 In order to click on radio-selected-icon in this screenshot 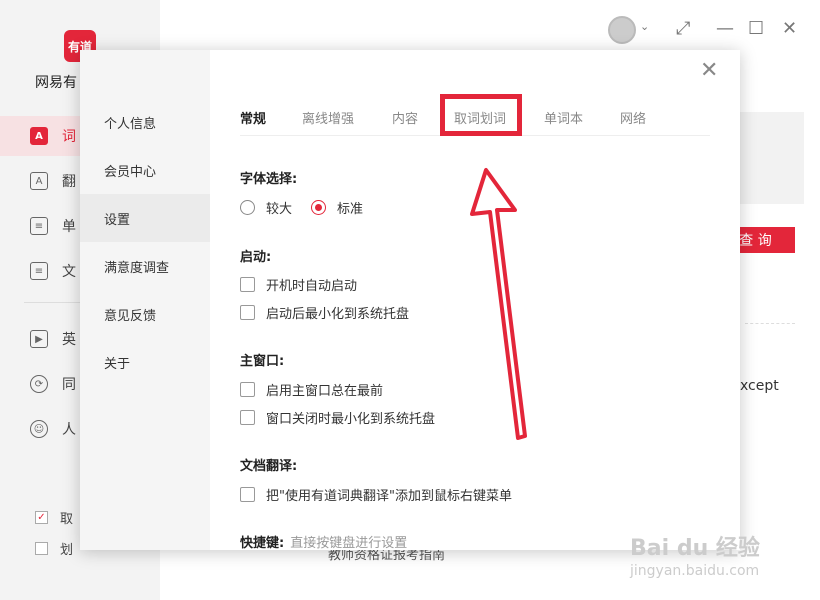, I will do `click(318, 207)`.